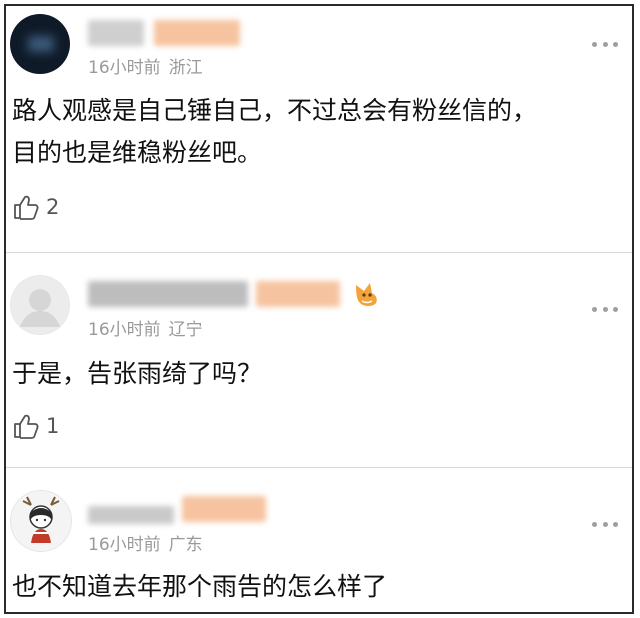  Describe the element at coordinates (137, 373) in the screenshot. I see `comment-text-line: 于是，告张雨绮了吗？` at that location.